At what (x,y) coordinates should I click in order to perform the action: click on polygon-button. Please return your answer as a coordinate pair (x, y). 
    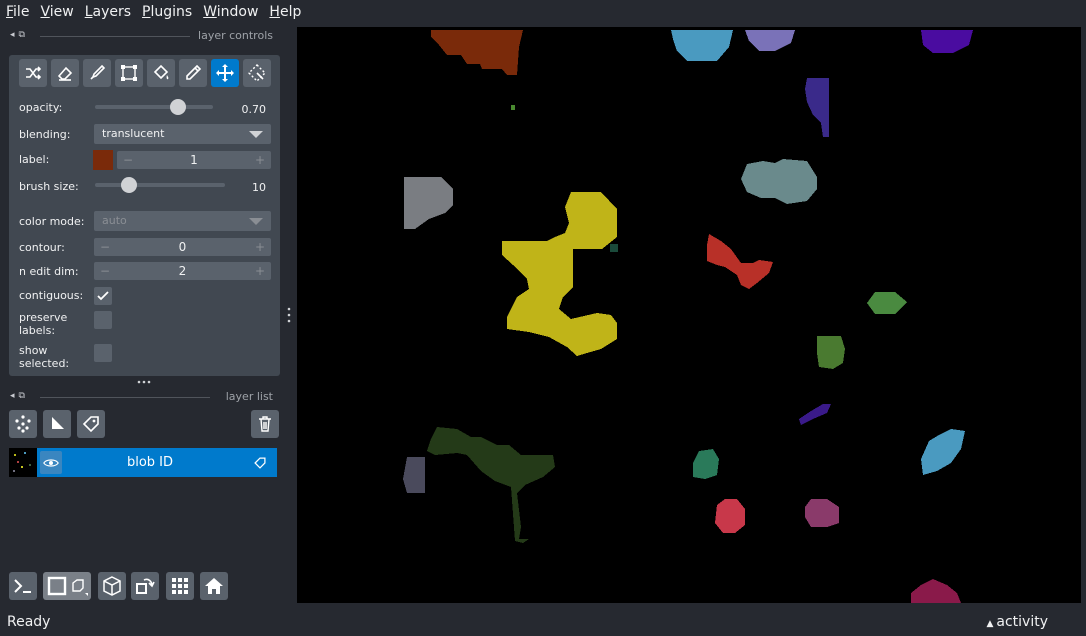
    Looking at the image, I should click on (129, 73).